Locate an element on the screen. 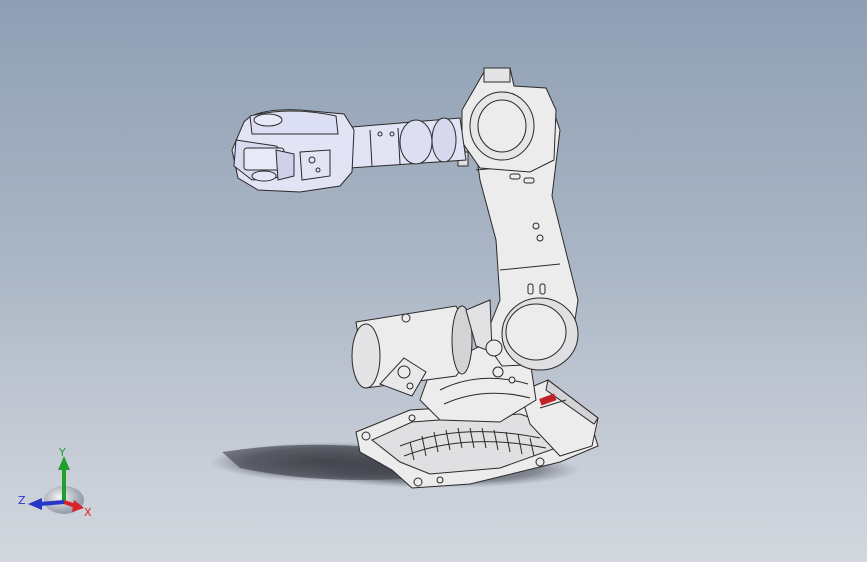  coordinate-triad: Y X Z is located at coordinates (55, 482).